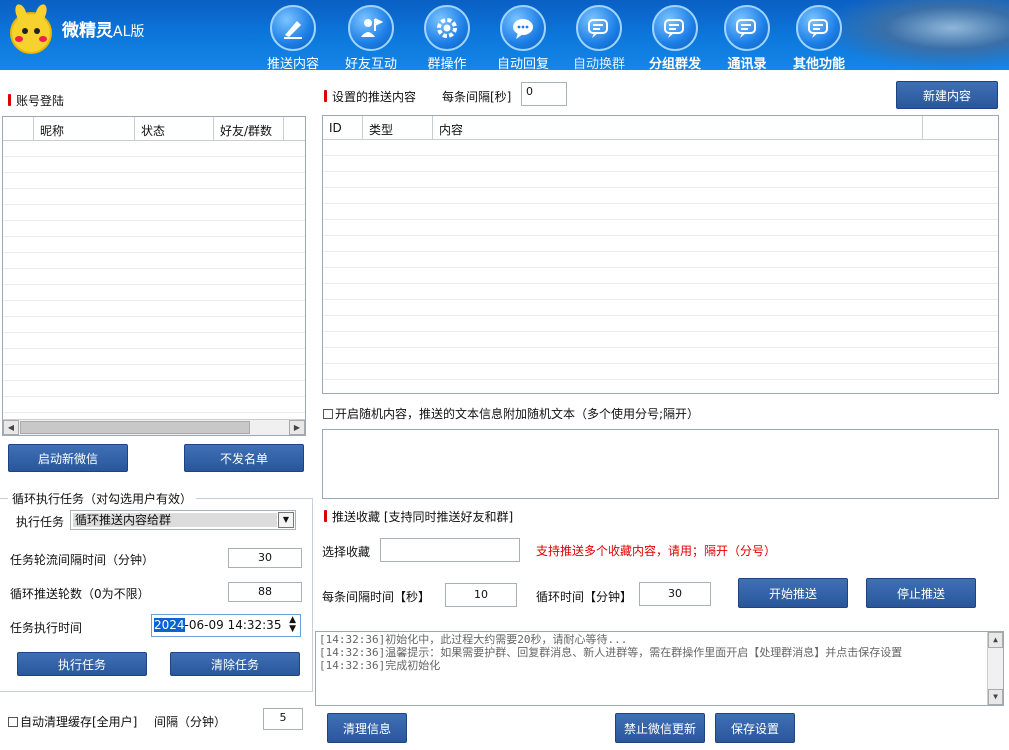 This screenshot has width=1009, height=750. I want to click on nav-friend-interact: 好友互动, so click(371, 37).